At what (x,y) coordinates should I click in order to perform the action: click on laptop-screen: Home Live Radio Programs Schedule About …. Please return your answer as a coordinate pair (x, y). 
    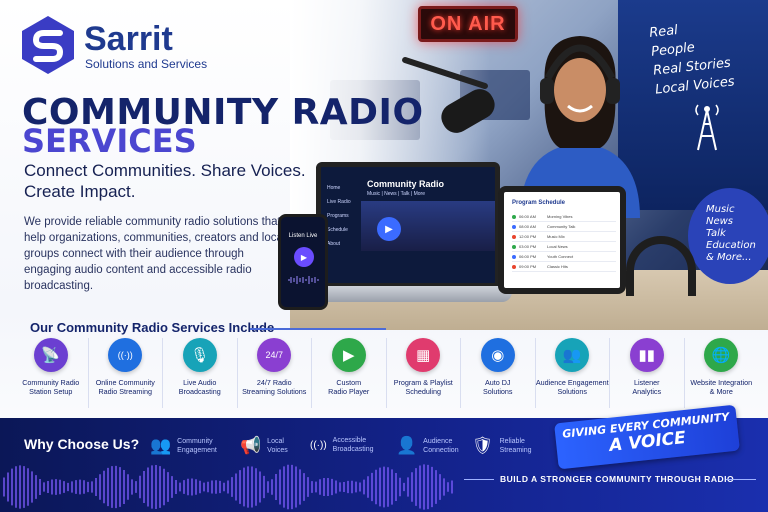
    Looking at the image, I should click on (408, 225).